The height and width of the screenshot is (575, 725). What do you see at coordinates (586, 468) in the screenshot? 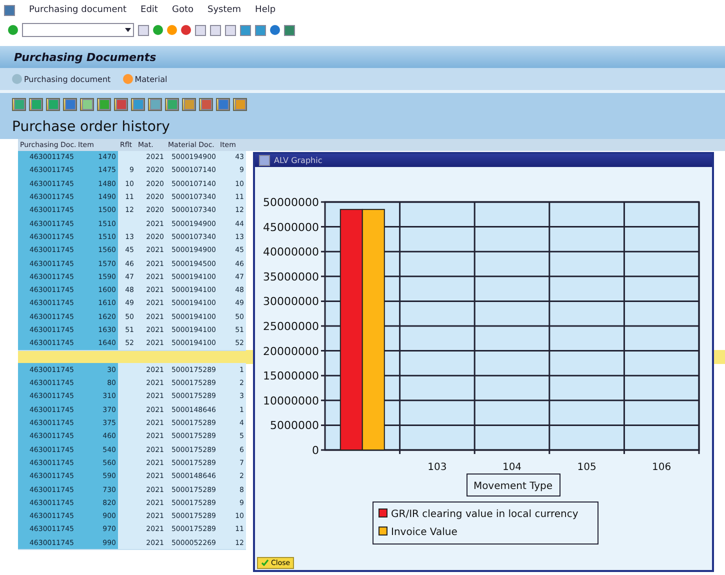
I see `x-tick-label: 105` at bounding box center [586, 468].